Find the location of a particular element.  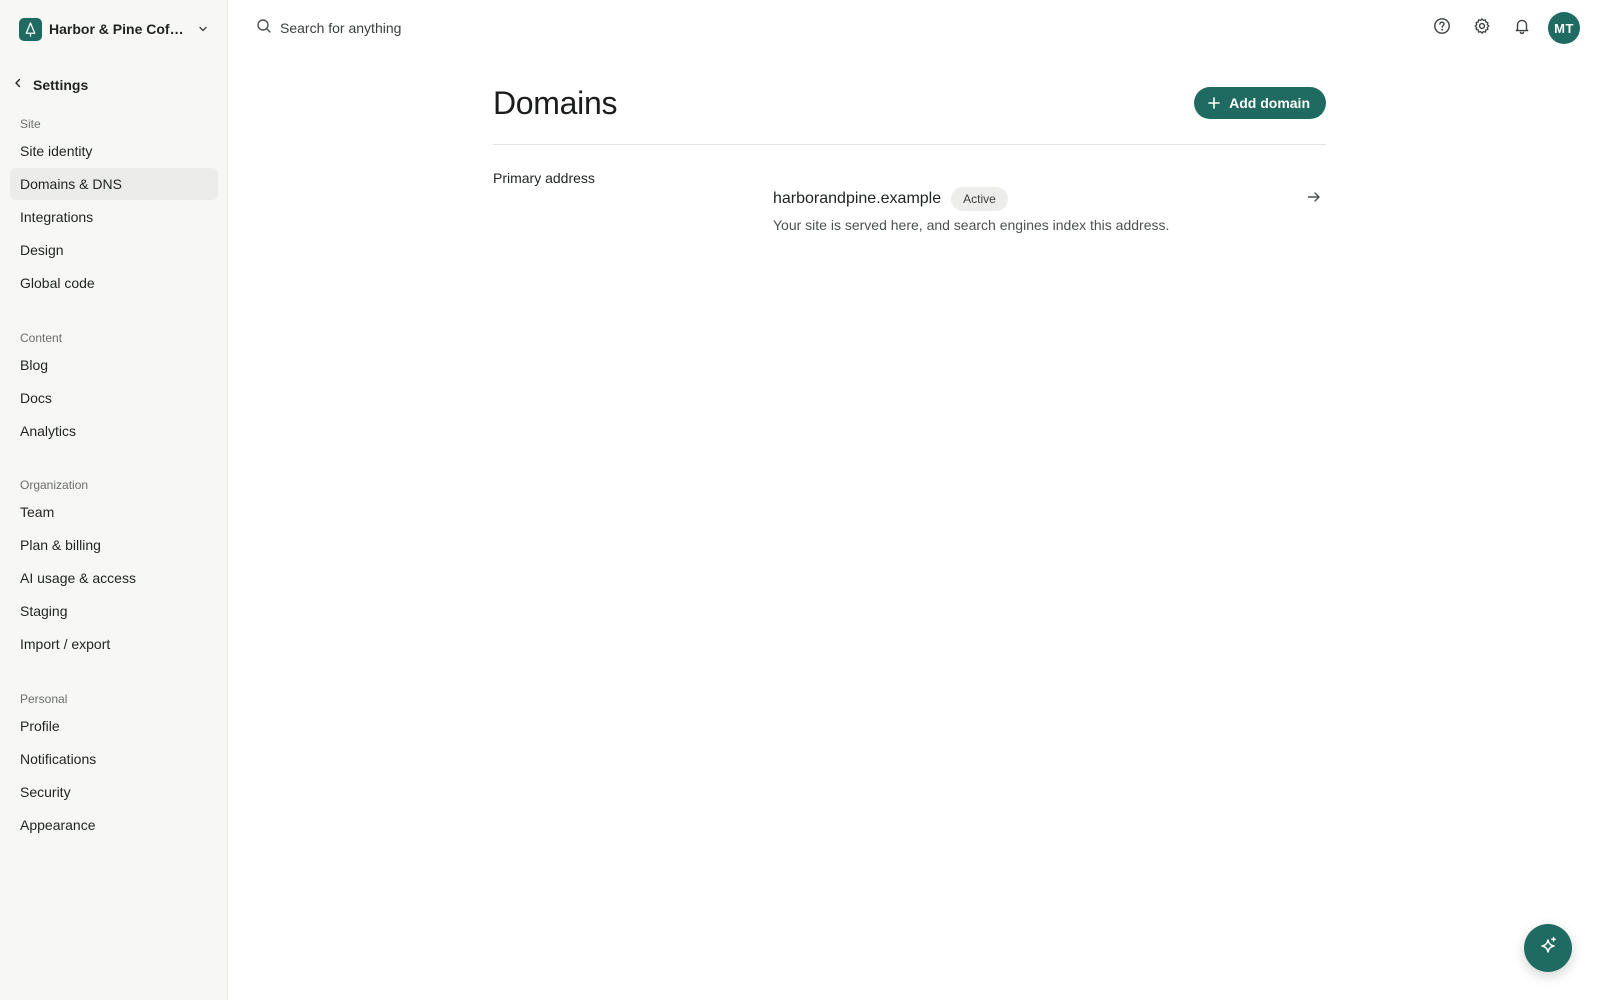

top-actions: MT is located at coordinates (1499, 28).